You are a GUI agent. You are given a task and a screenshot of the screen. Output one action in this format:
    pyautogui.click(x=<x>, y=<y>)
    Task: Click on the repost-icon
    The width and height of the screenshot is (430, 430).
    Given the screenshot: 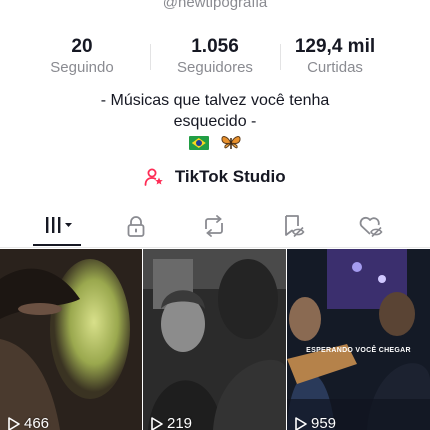 What is the action you would take?
    pyautogui.click(x=214, y=226)
    